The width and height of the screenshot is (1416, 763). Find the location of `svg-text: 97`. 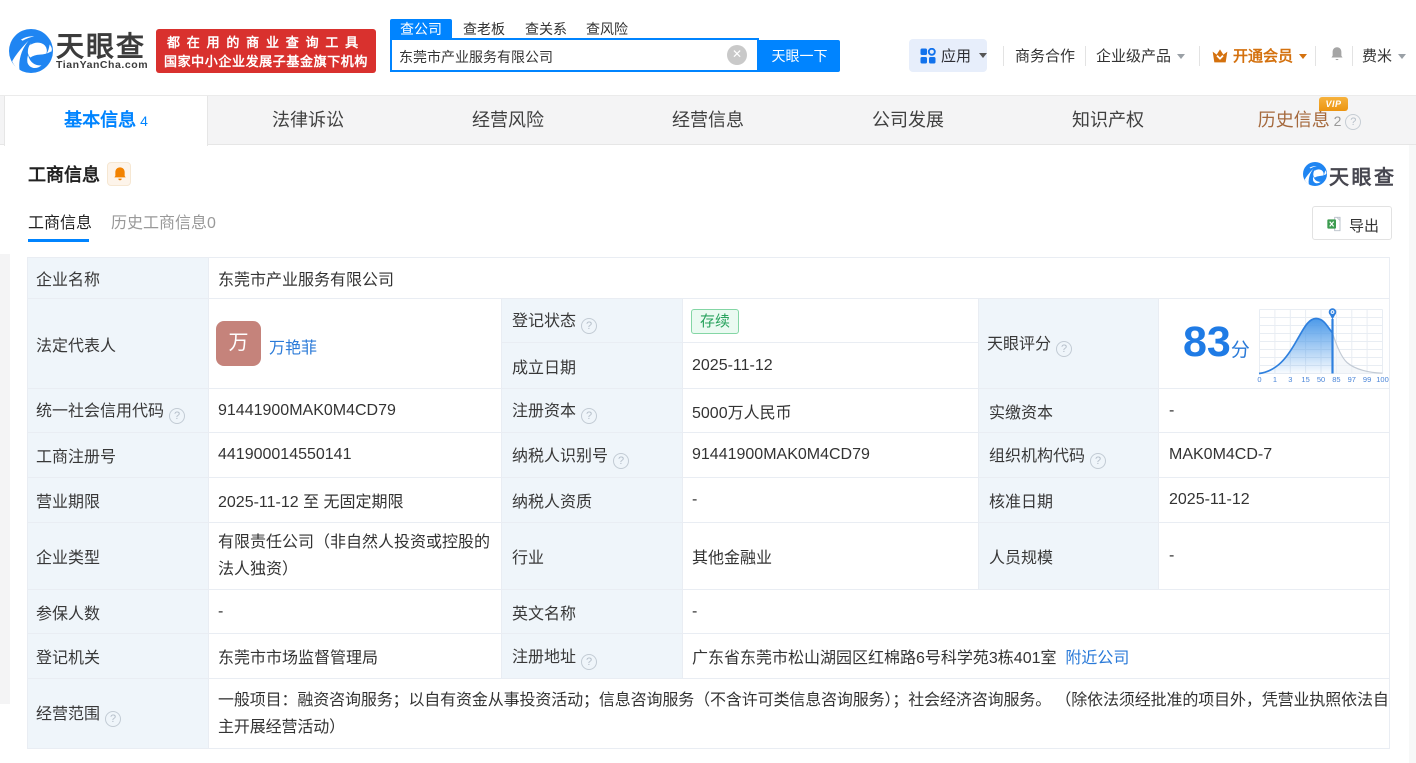

svg-text: 97 is located at coordinates (1352, 379).